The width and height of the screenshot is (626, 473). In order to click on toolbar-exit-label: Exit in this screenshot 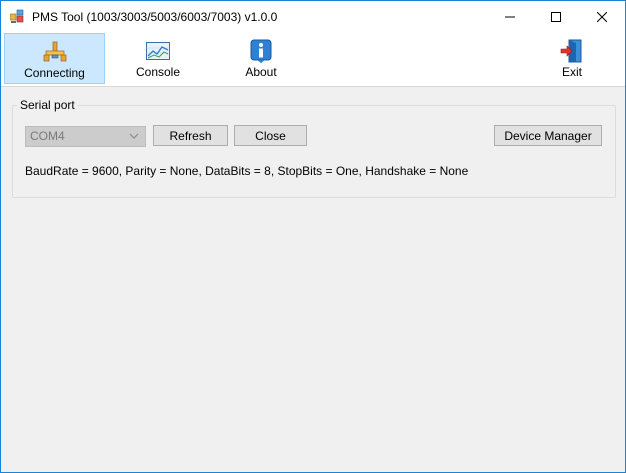, I will do `click(571, 72)`.